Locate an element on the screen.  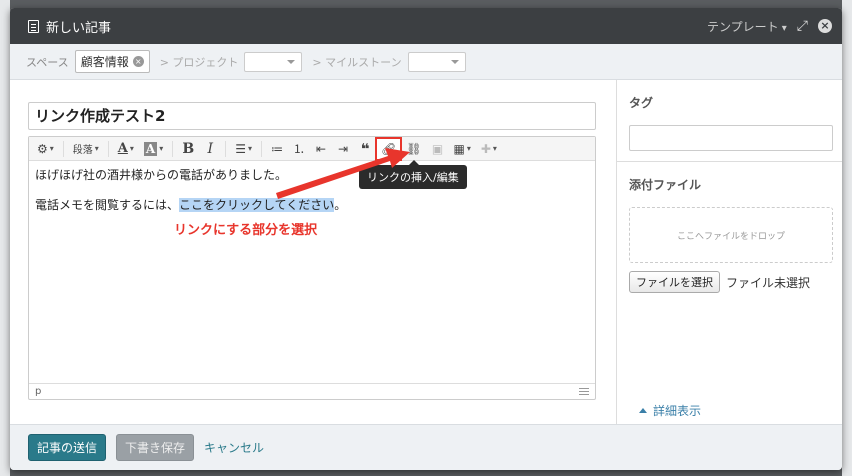
italic-button: I is located at coordinates (210, 149).